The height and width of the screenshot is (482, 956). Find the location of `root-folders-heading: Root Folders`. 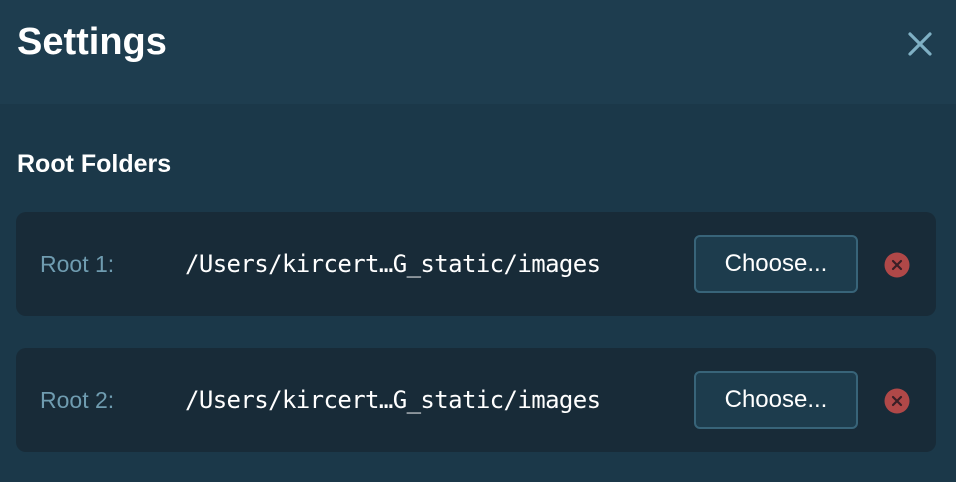

root-folders-heading: Root Folders is located at coordinates (94, 164).